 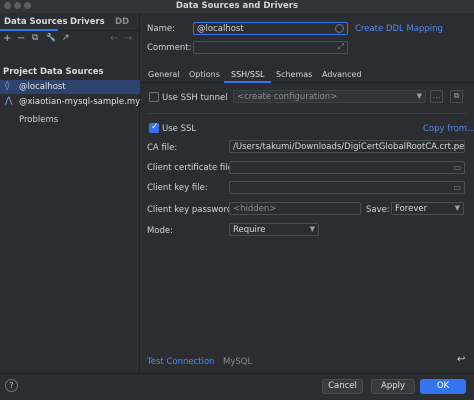 I want to click on help-icon: ?, so click(x=11, y=385).